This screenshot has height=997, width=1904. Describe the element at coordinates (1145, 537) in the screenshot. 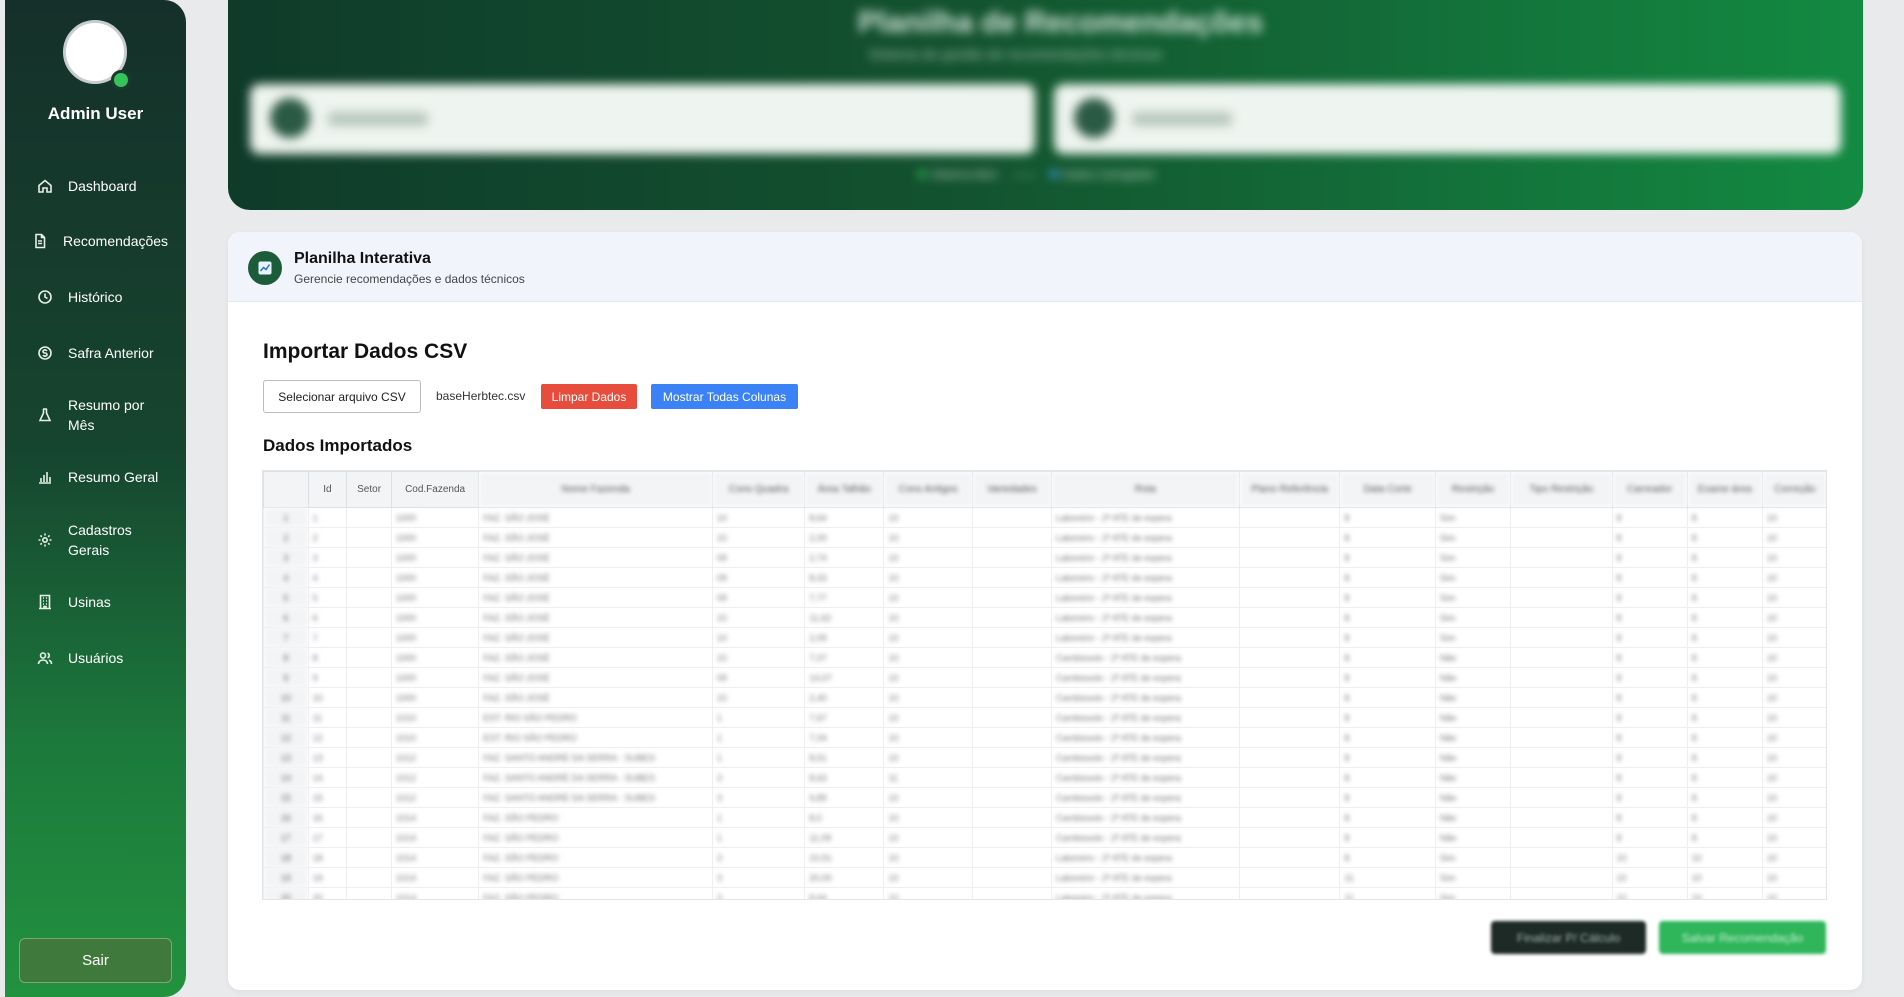

I see `table-cell: Laboreiro - 2ª ATE de espera` at that location.